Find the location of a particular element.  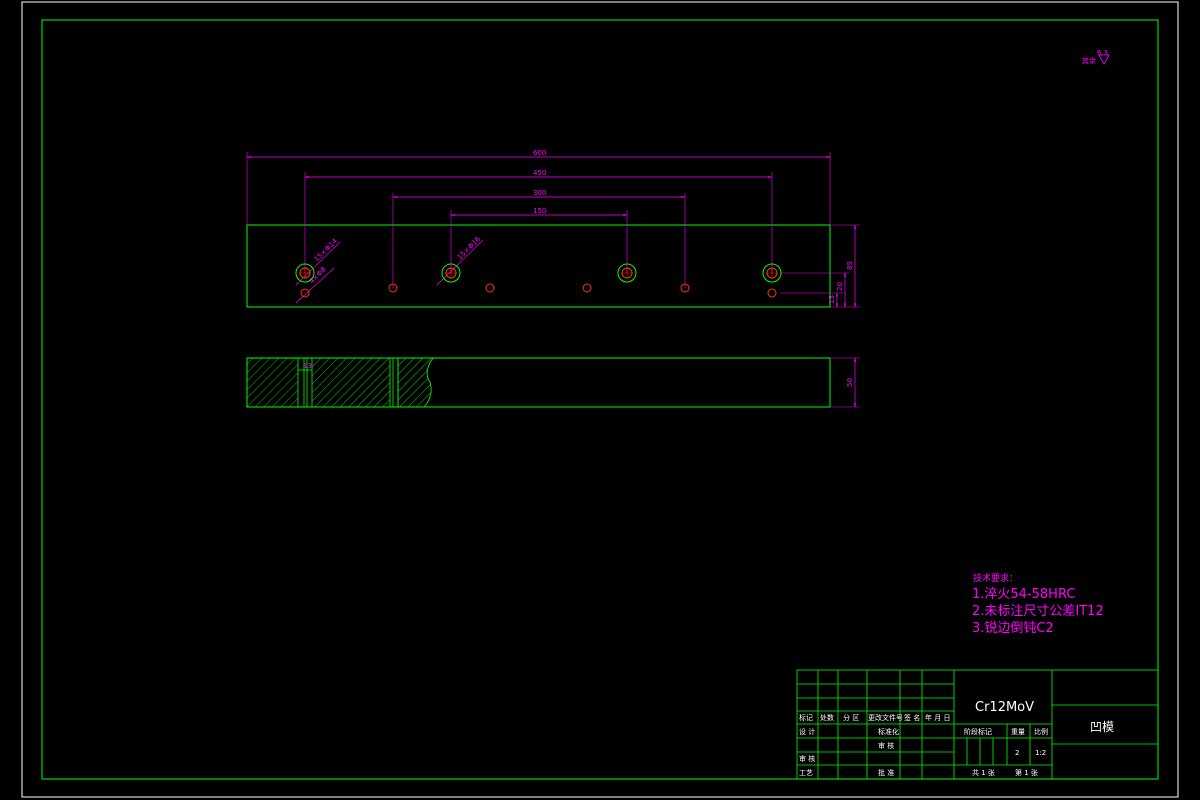

small-holes is located at coordinates (538, 290).